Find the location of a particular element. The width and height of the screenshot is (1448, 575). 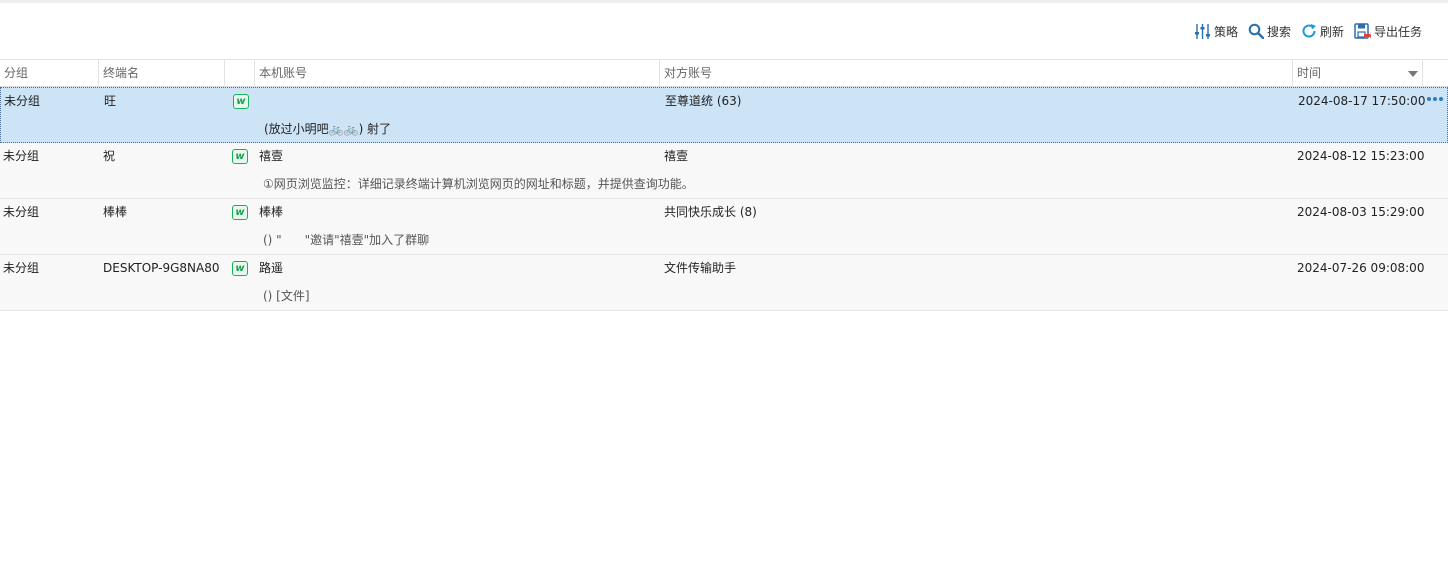

table-header: 分组 终端名 本机账号 对方账号 时间 is located at coordinates (724, 73).